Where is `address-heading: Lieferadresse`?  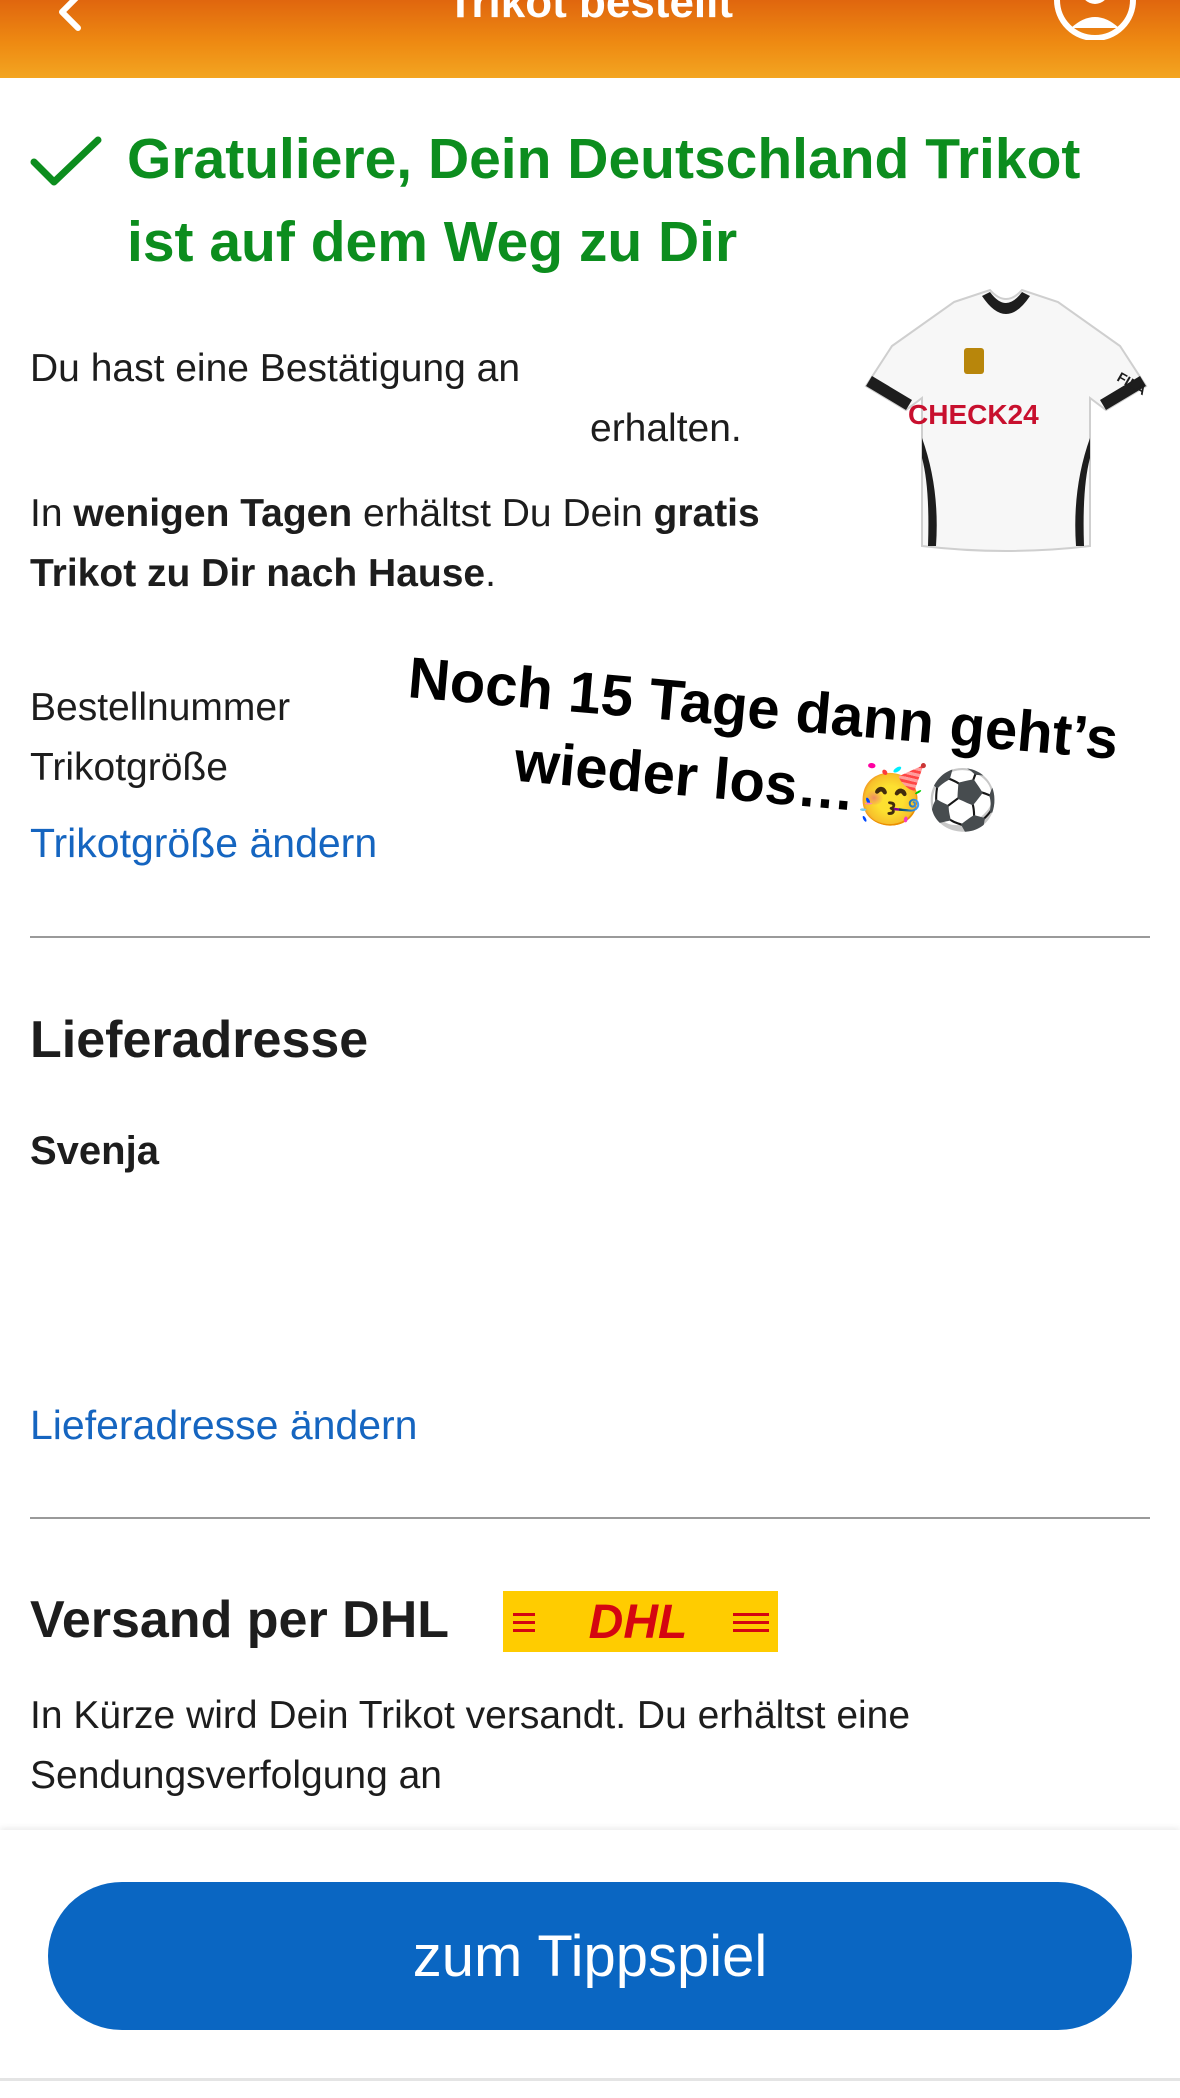
address-heading: Lieferadresse is located at coordinates (199, 1040).